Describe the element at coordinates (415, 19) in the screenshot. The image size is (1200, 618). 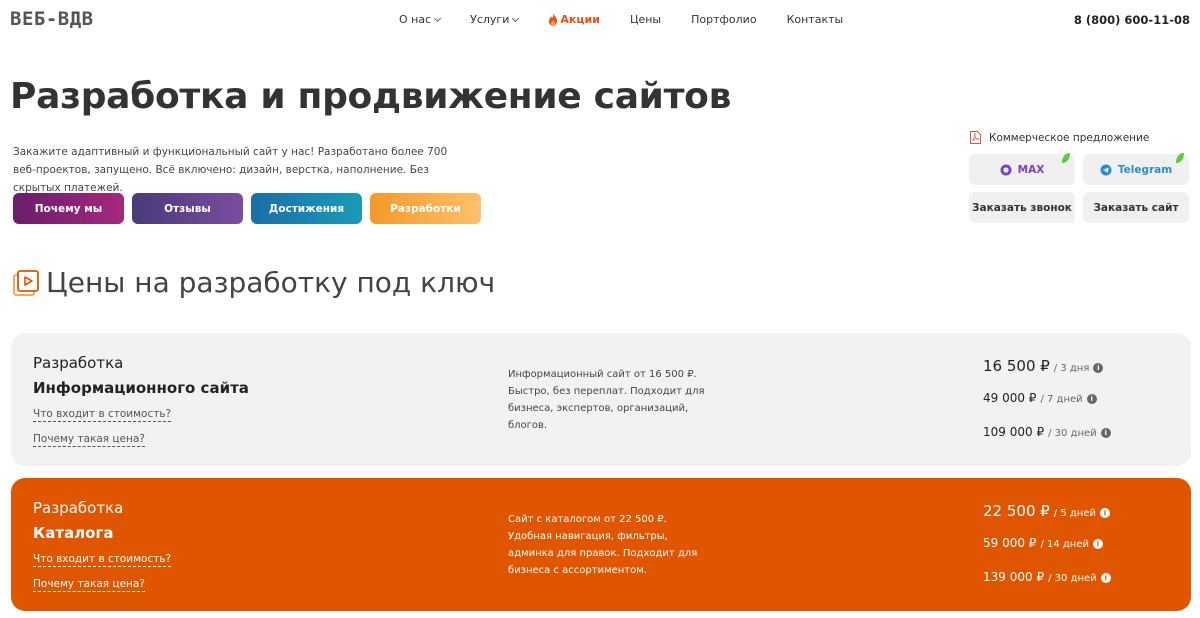
I see `nav-item-label: О нас` at that location.